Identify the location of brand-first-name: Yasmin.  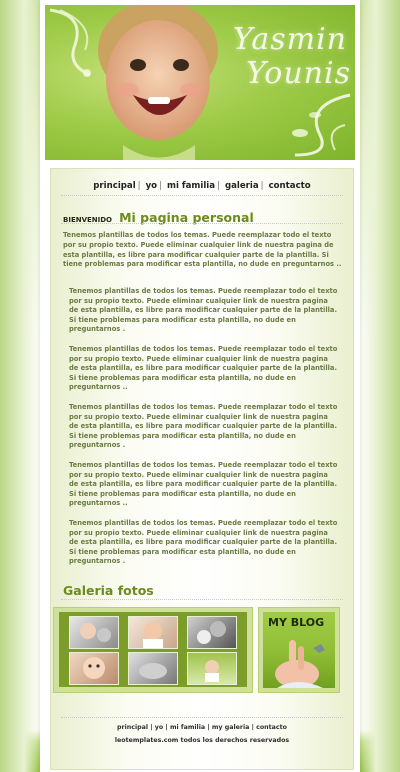
(289, 39).